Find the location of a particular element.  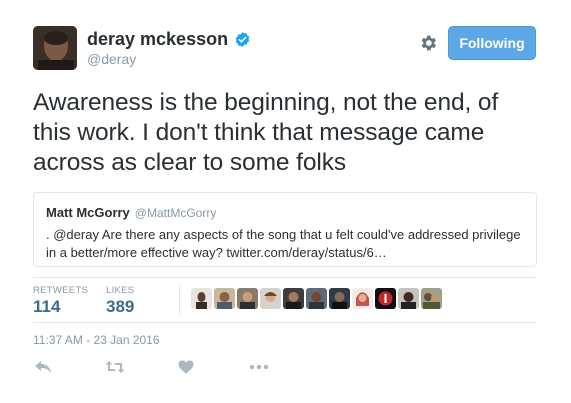

author-name-row: deray mckesson is located at coordinates (169, 39).